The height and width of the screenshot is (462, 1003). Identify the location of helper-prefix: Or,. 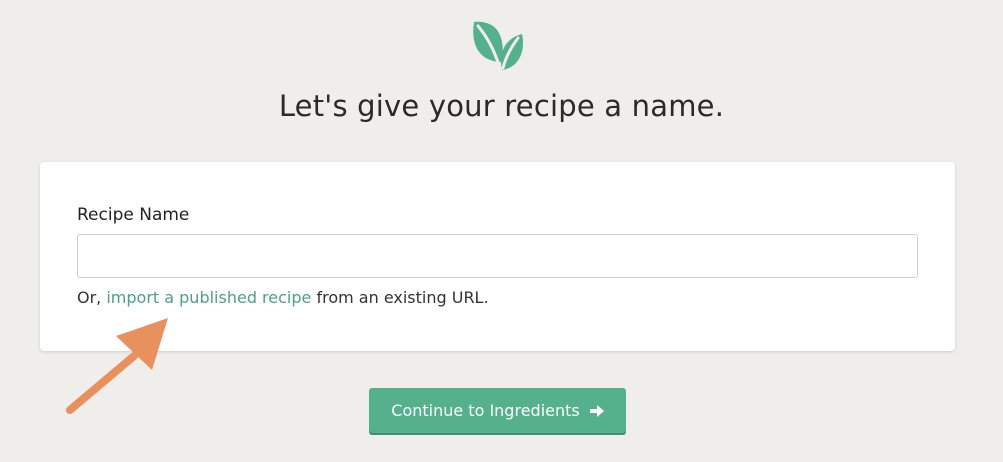
(92, 297).